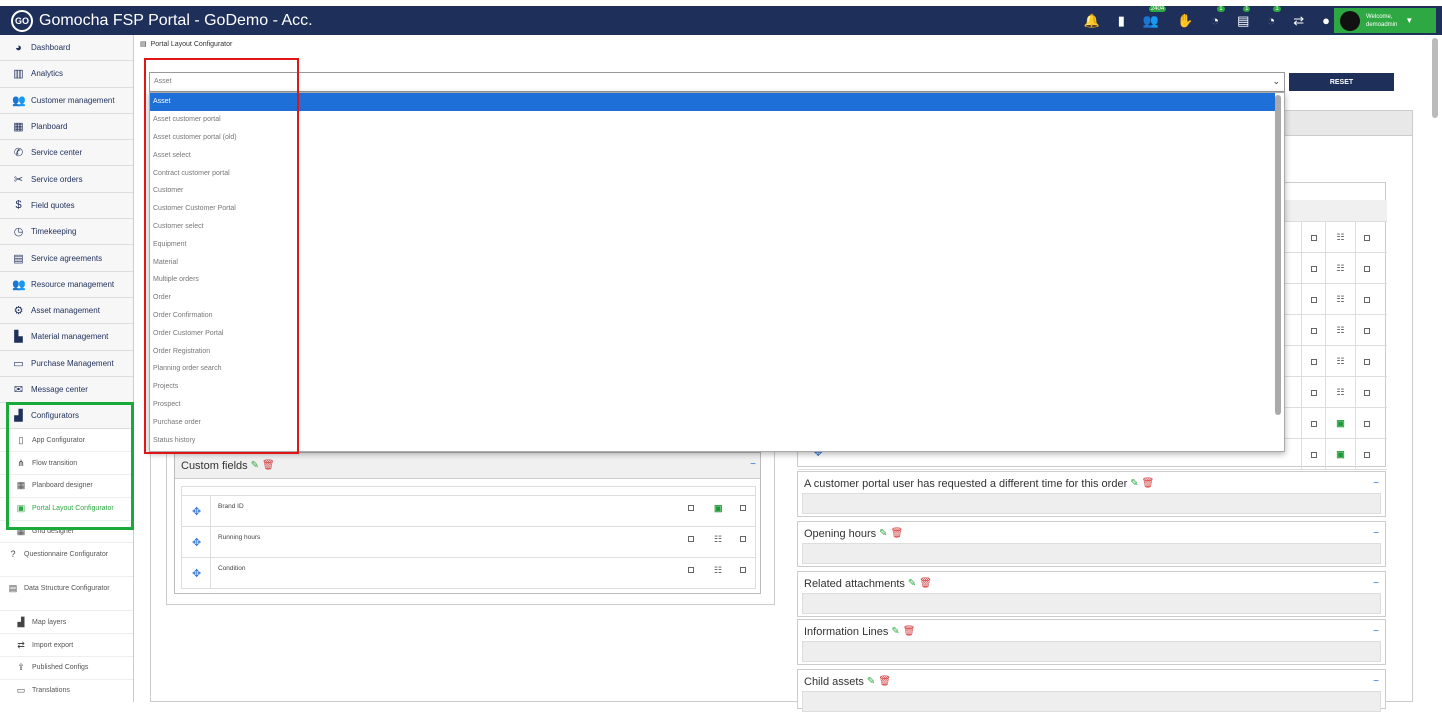 This screenshot has height=712, width=1442. I want to click on chart-icon: ▤ 1, so click(1244, 17).